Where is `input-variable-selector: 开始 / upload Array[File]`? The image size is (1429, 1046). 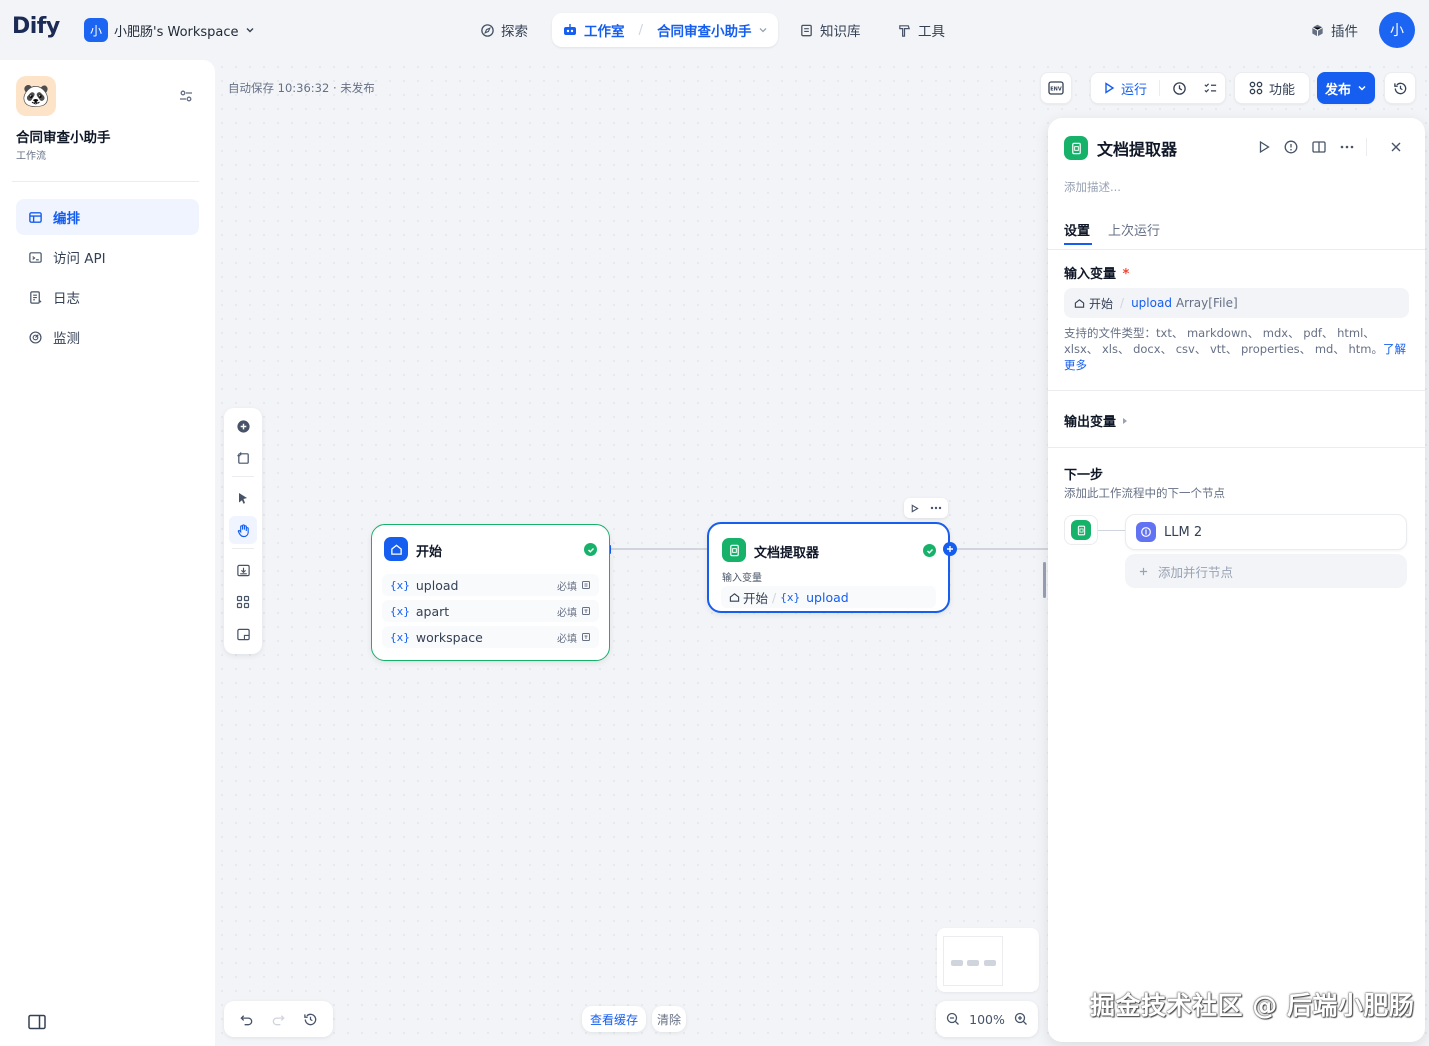
input-variable-selector: 开始 / upload Array[File] is located at coordinates (1236, 303).